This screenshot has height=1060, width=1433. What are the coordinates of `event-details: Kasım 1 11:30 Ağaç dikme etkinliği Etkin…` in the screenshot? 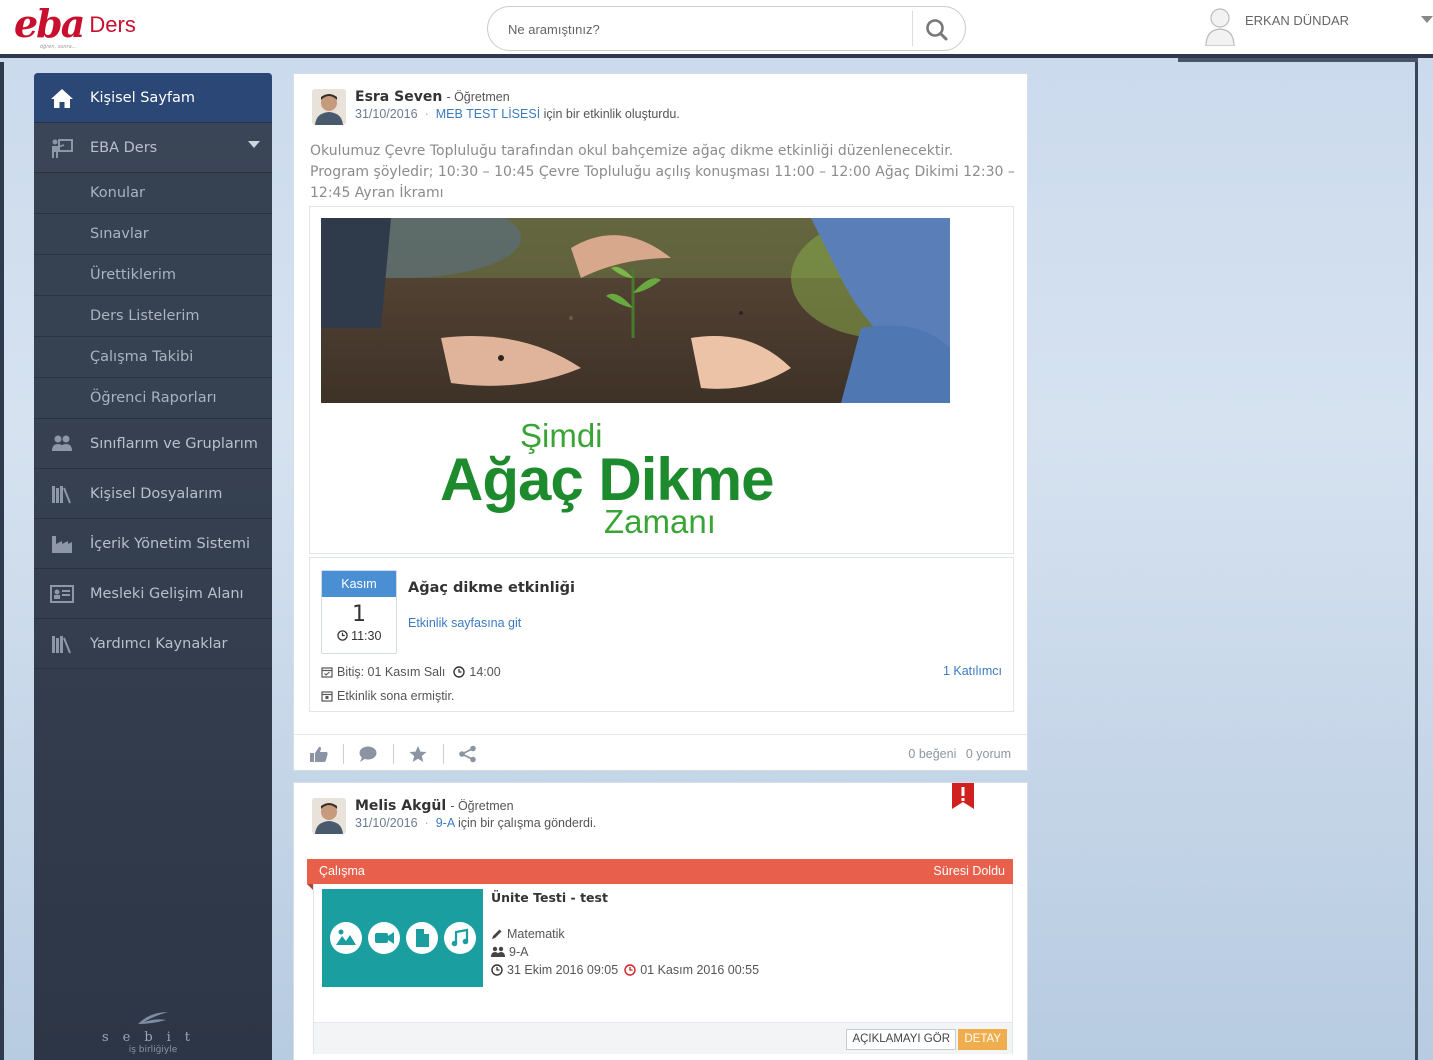 It's located at (661, 634).